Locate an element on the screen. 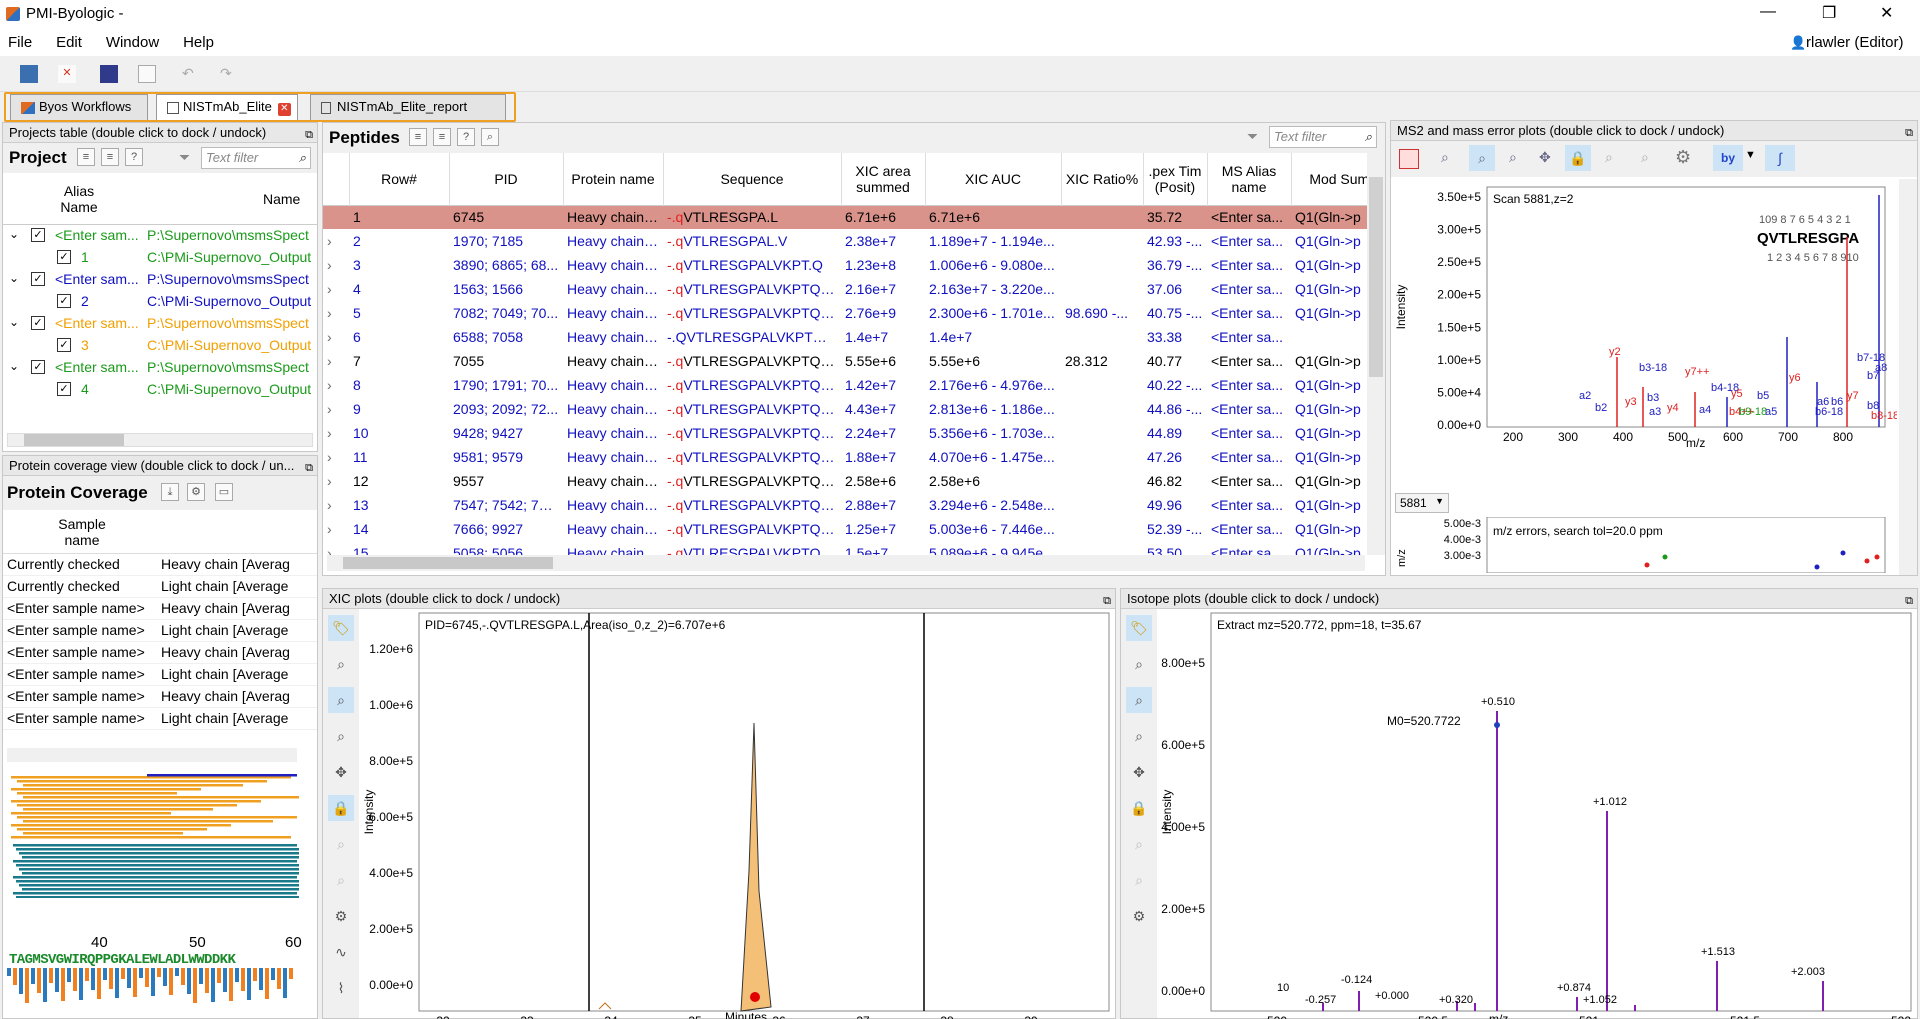 This screenshot has height=1019, width=1920. undo-icon: ↶ is located at coordinates (188, 73).